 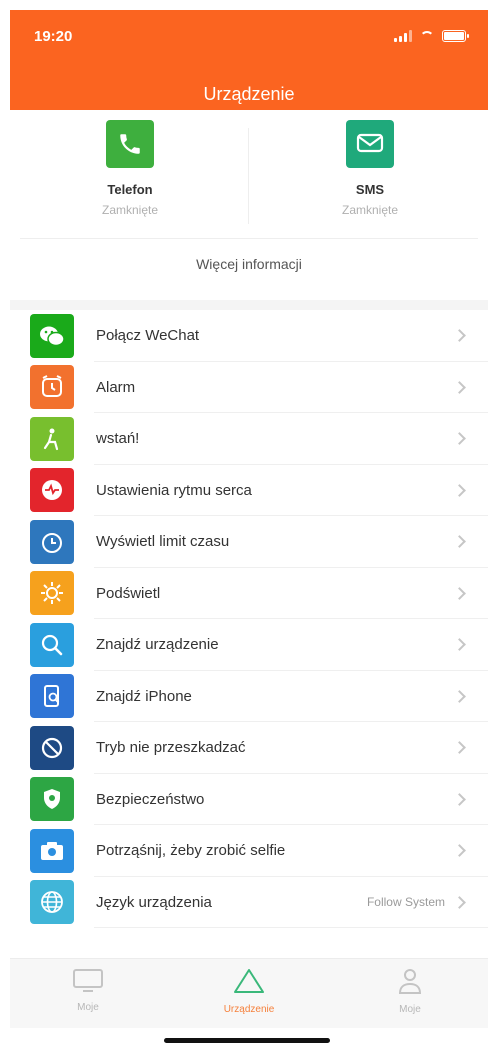 What do you see at coordinates (52, 490) in the screenshot?
I see `heart-rate-icon` at bounding box center [52, 490].